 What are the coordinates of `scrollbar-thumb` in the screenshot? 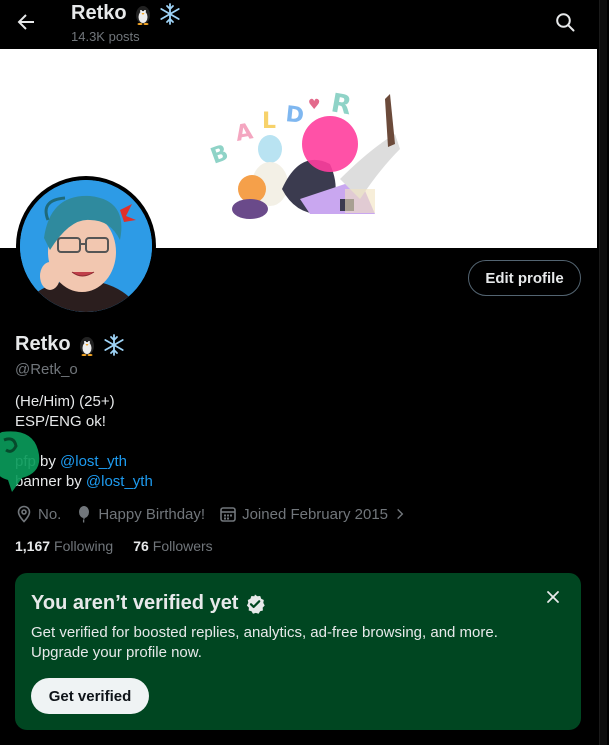 It's located at (603, 372).